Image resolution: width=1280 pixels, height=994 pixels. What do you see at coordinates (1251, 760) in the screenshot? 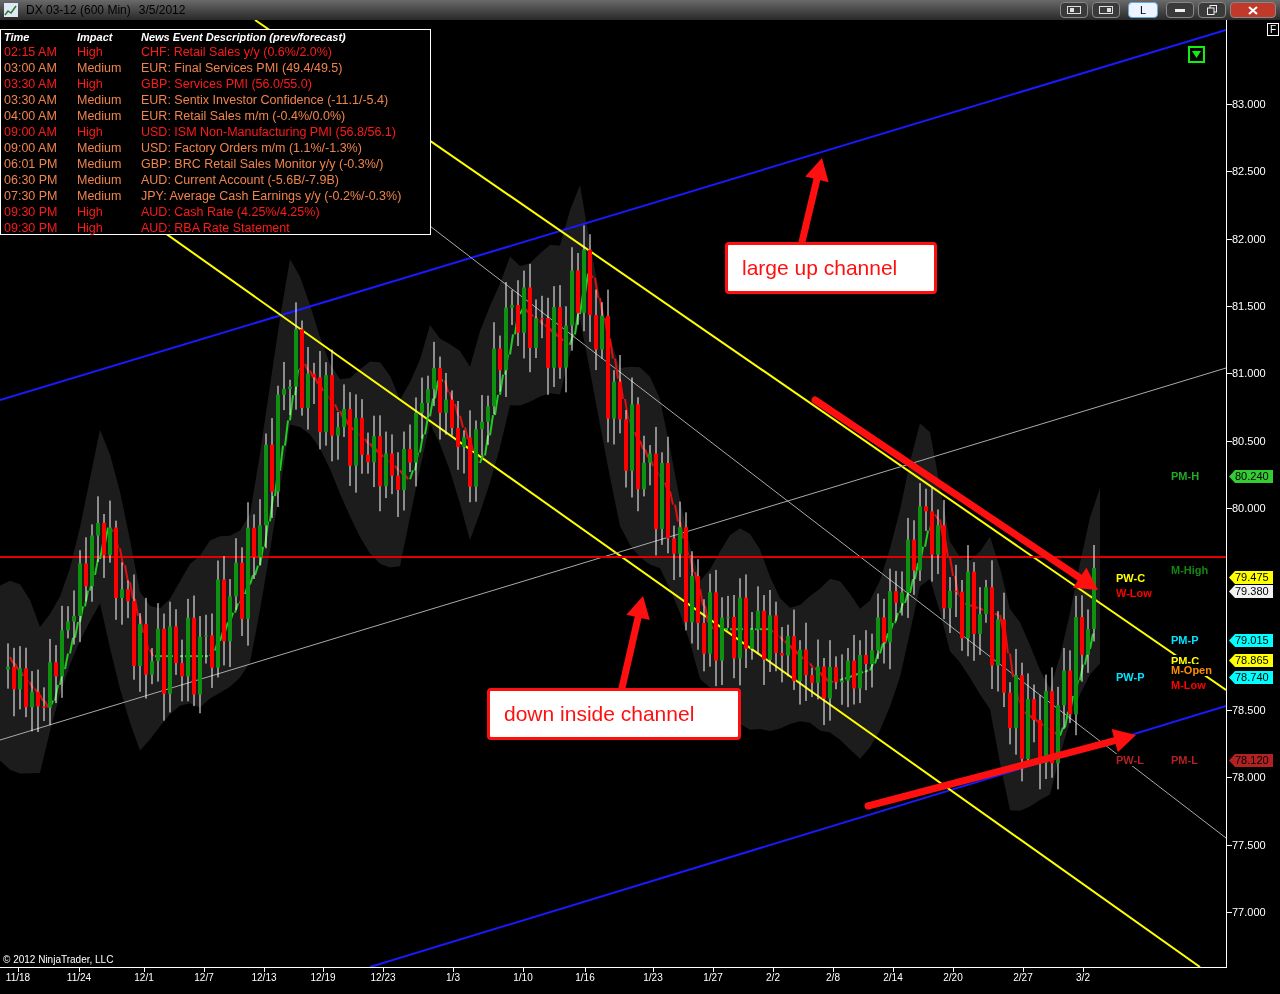
I see `price-tag: 78.120` at bounding box center [1251, 760].